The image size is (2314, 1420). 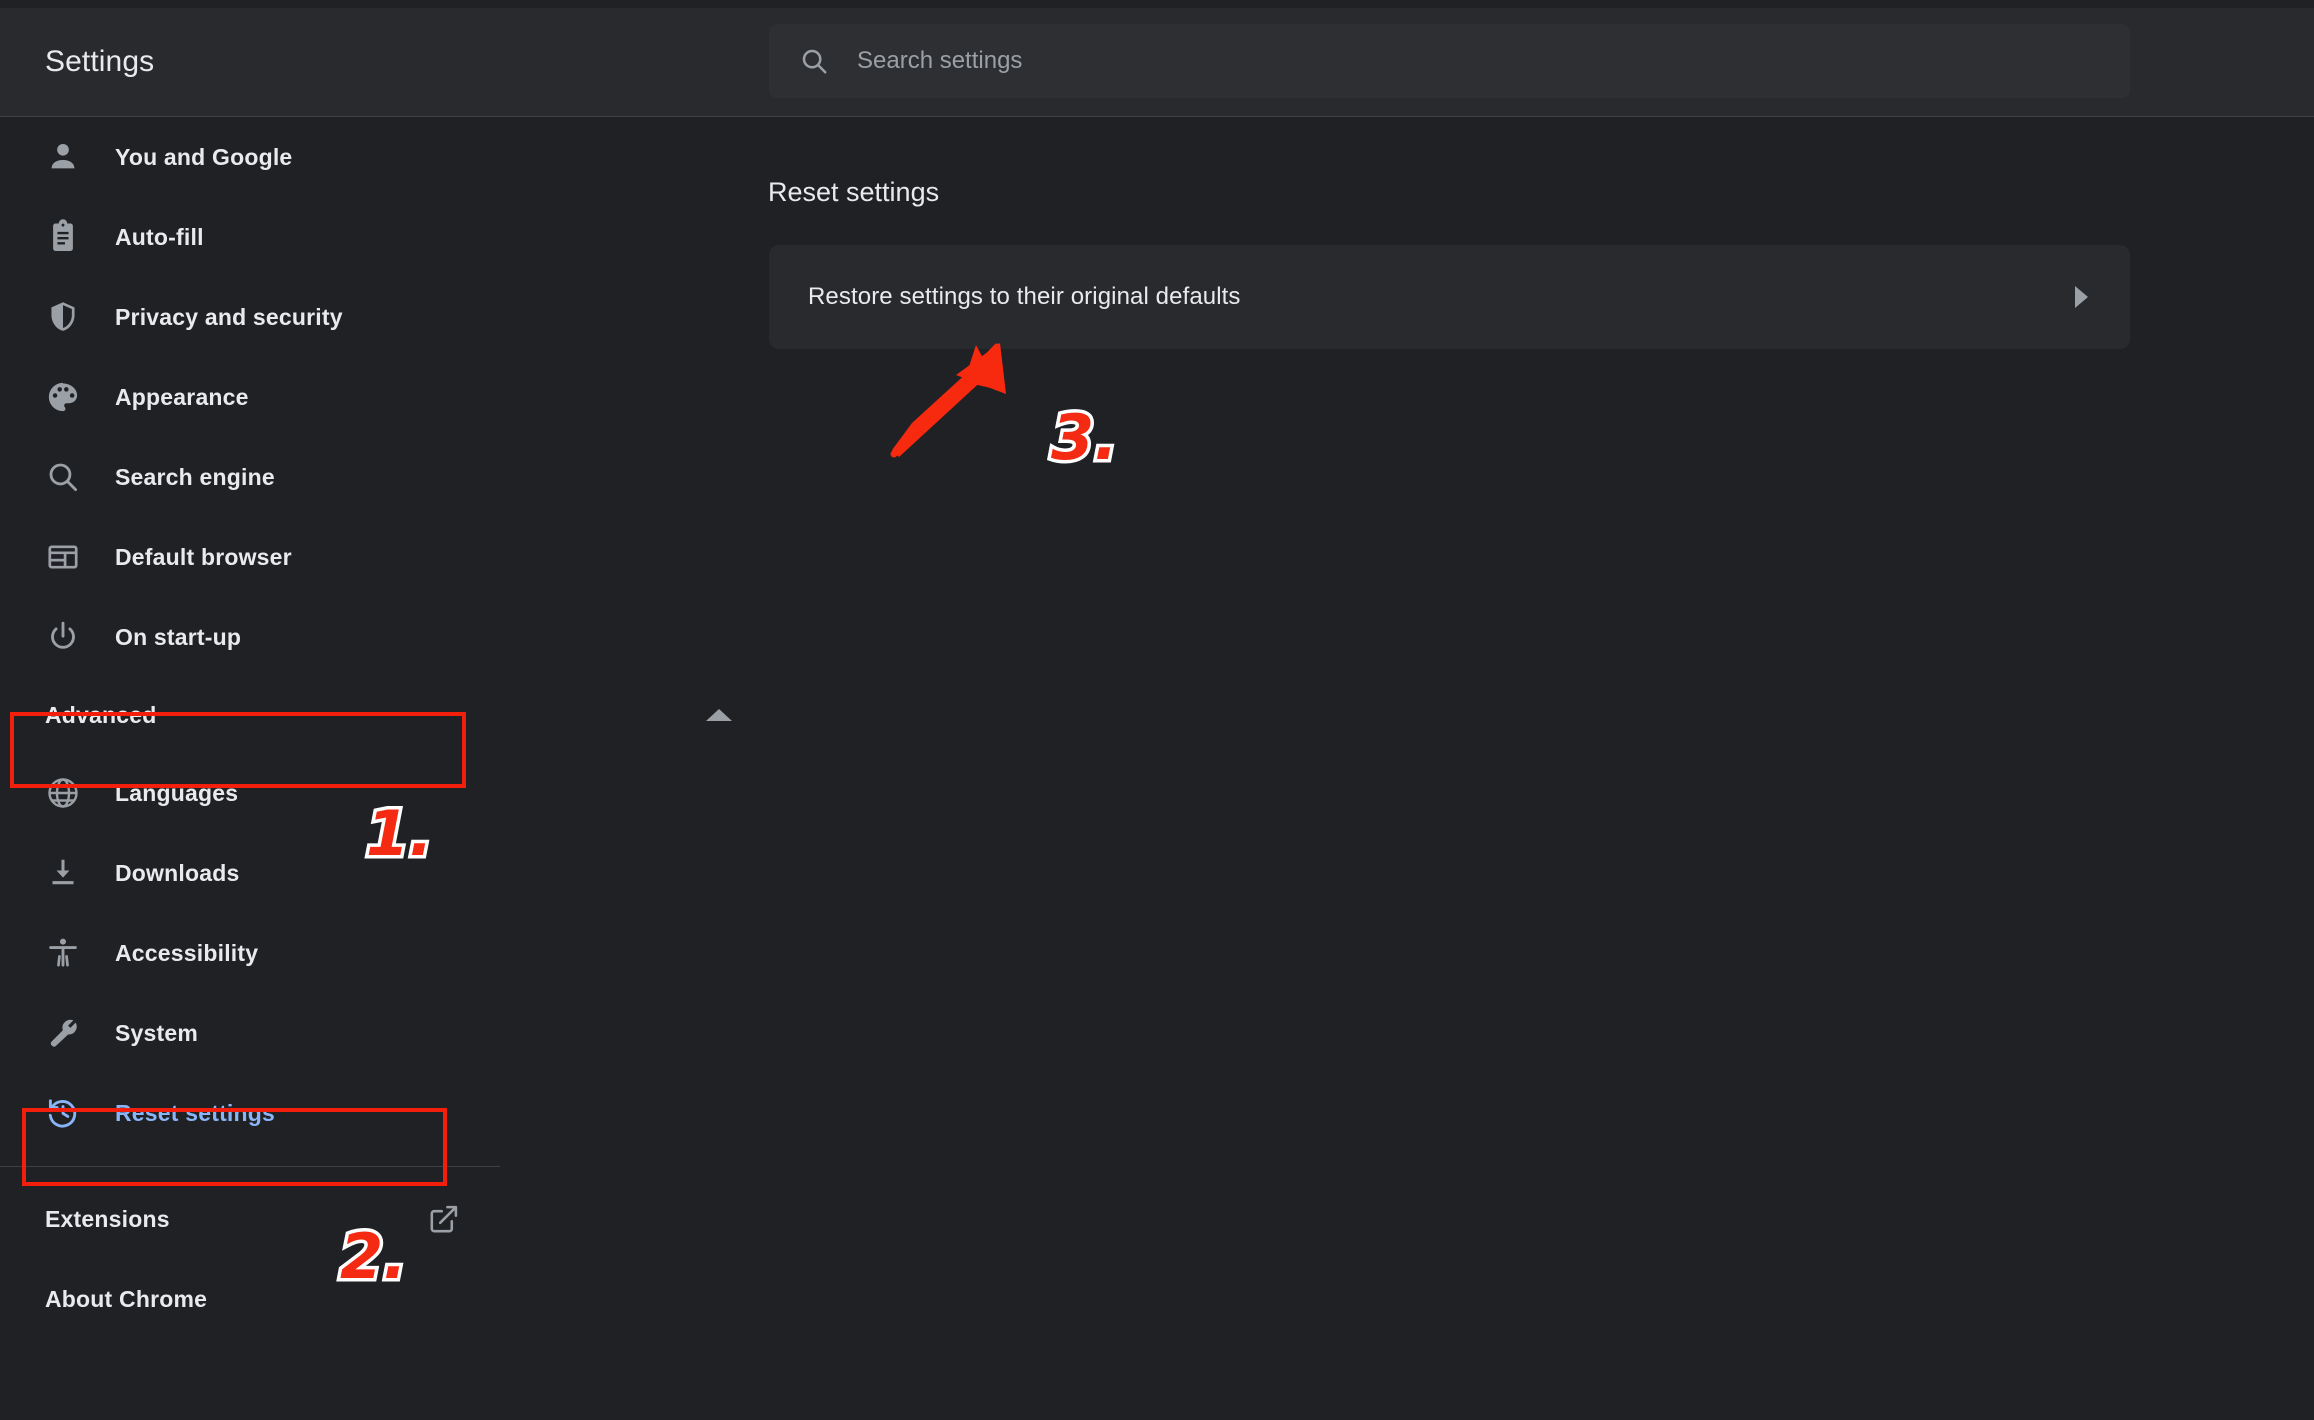 I want to click on sidebar-item-system: System, so click(x=380, y=1033).